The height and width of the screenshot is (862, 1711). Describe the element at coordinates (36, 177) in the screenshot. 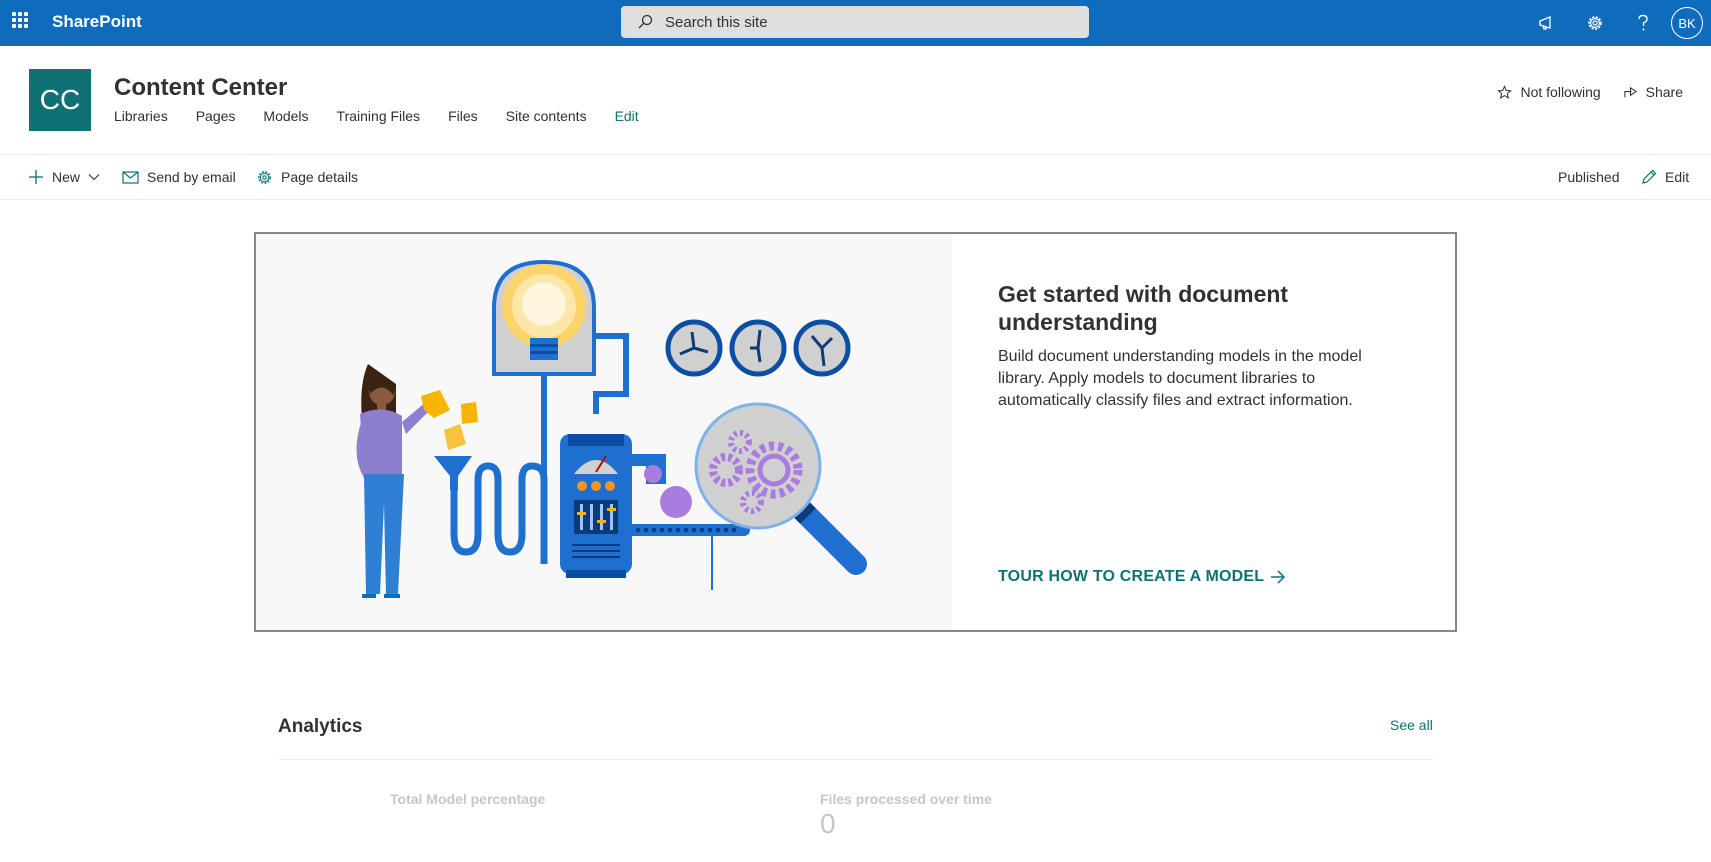

I see `plus-icon` at that location.